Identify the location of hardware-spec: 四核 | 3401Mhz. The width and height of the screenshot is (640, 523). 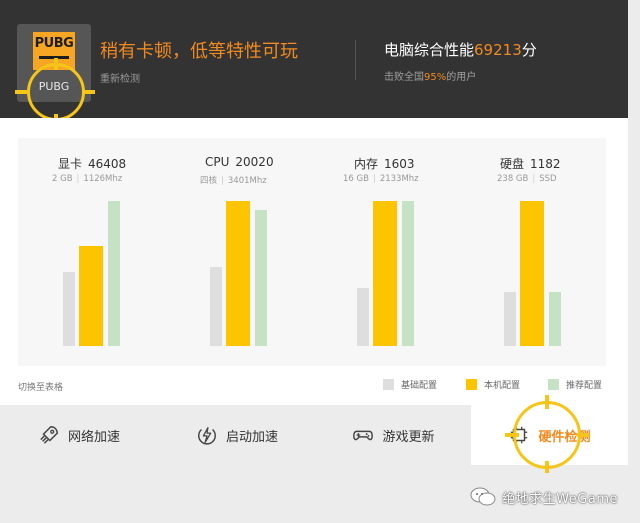
(233, 181).